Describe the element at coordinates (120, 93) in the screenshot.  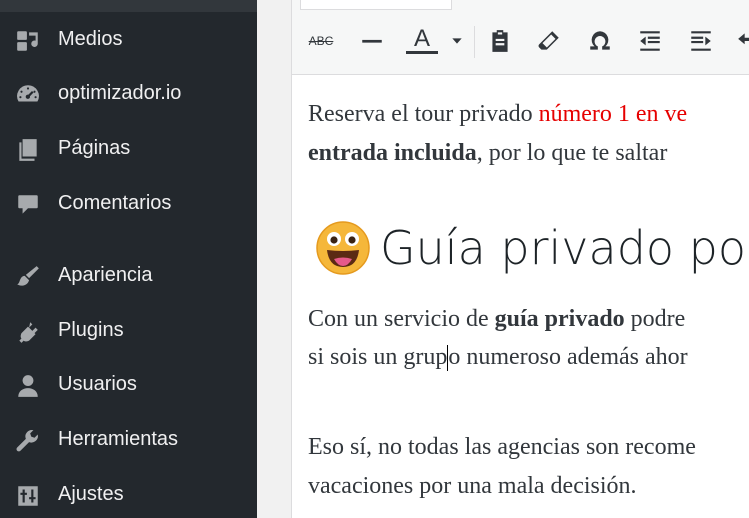
I see `sidebar-item-label: optimizador.io` at that location.